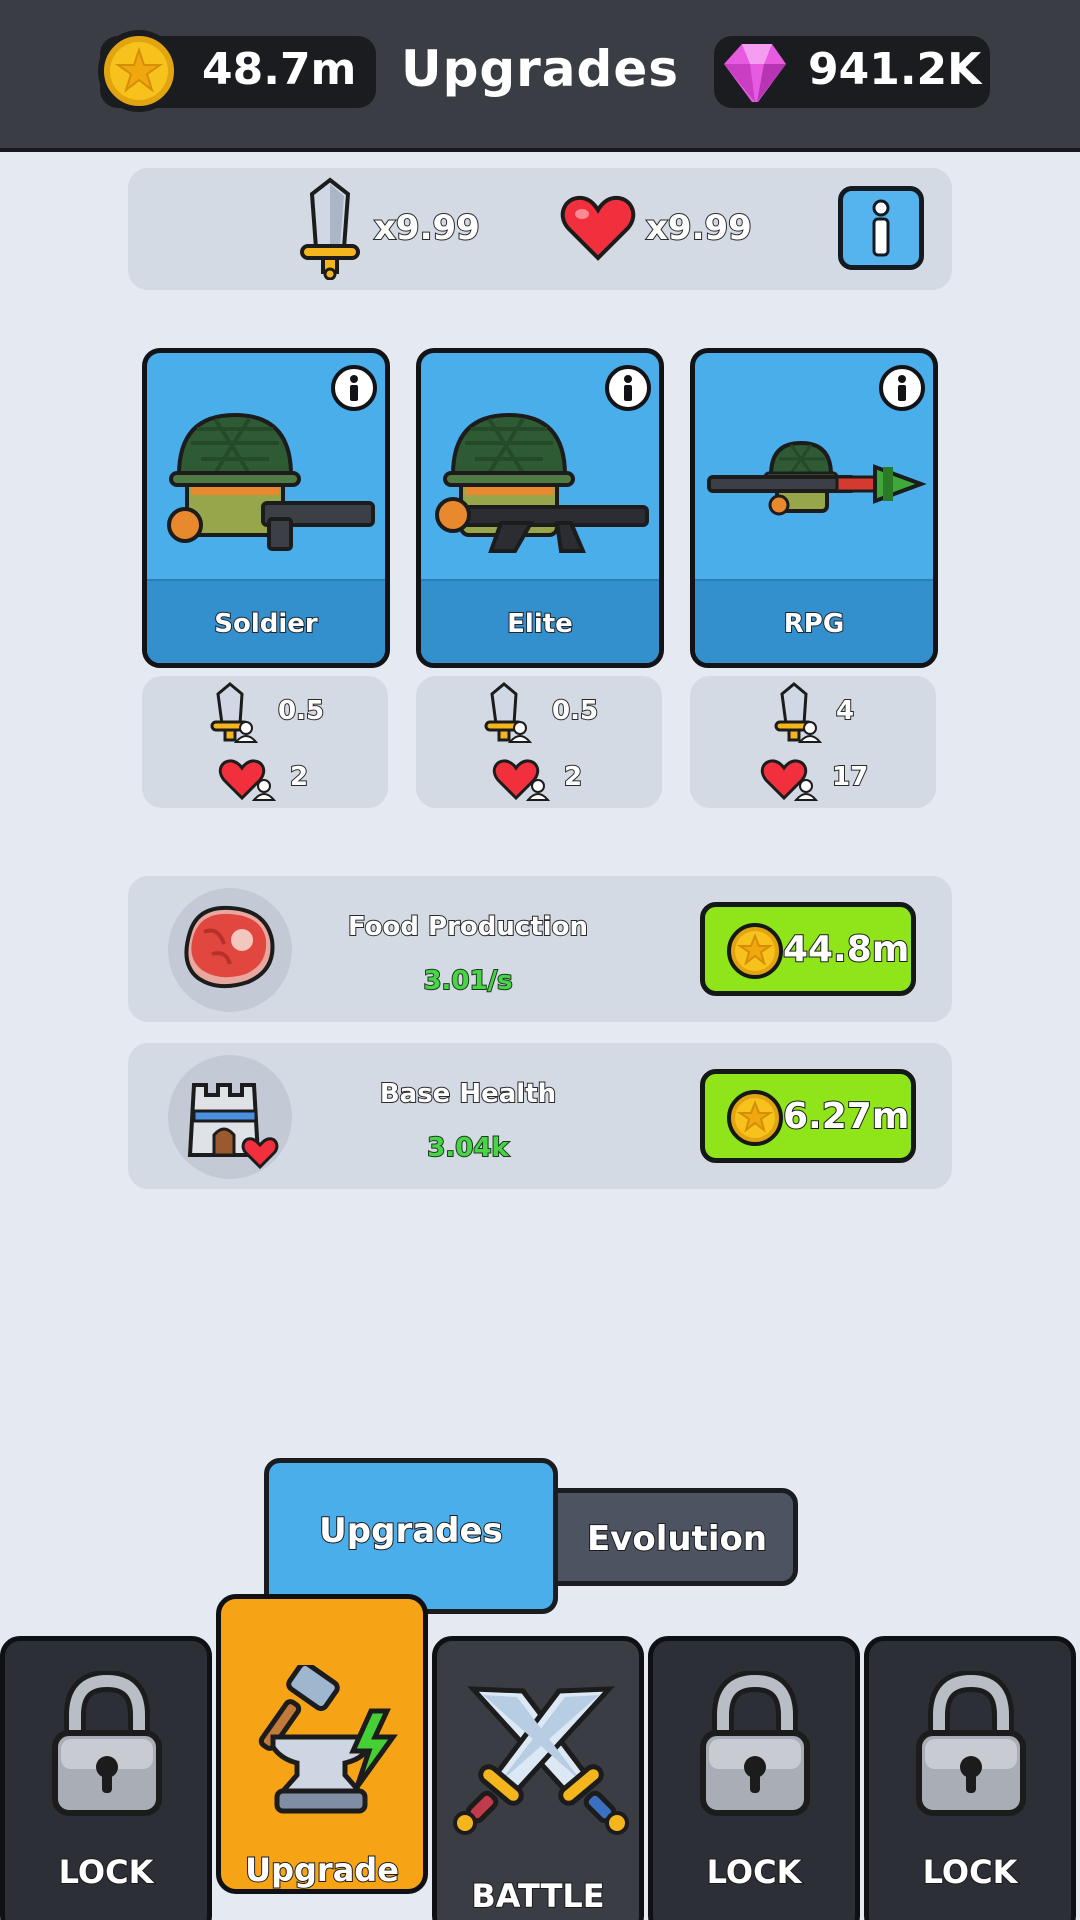 The height and width of the screenshot is (1920, 1080). Describe the element at coordinates (895, 69) in the screenshot. I see `gem-amount: 941.2K` at that location.